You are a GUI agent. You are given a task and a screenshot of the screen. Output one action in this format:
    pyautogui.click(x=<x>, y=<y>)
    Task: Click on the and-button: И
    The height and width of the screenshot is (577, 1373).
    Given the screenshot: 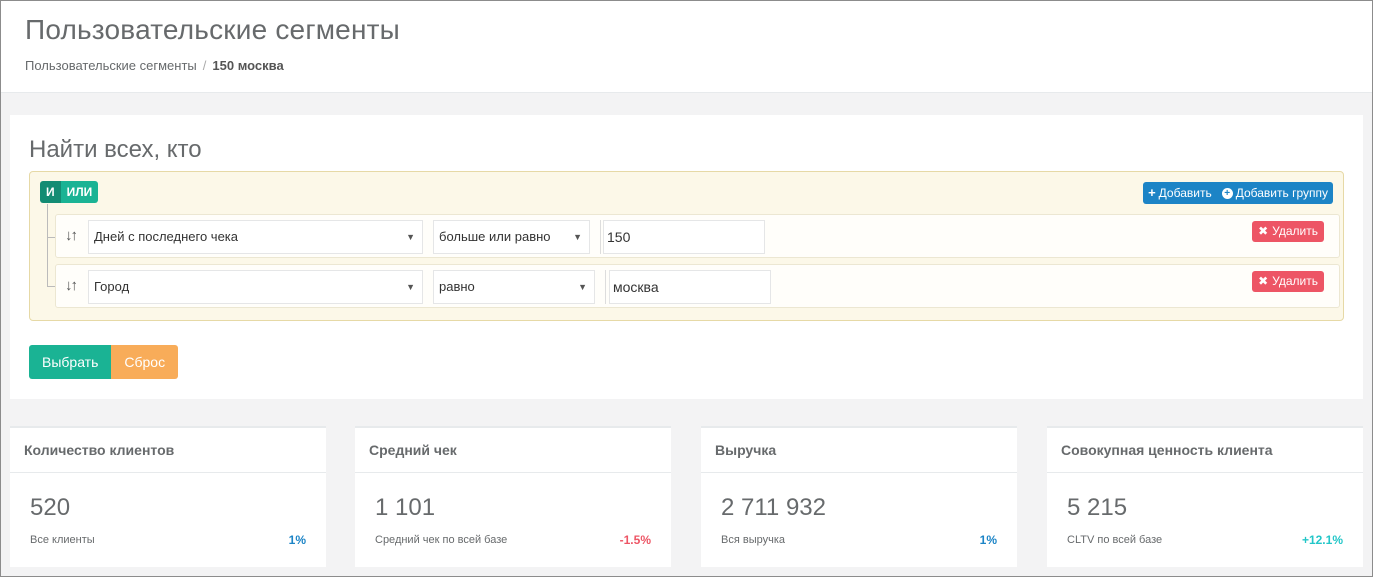 What is the action you would take?
    pyautogui.click(x=50, y=192)
    